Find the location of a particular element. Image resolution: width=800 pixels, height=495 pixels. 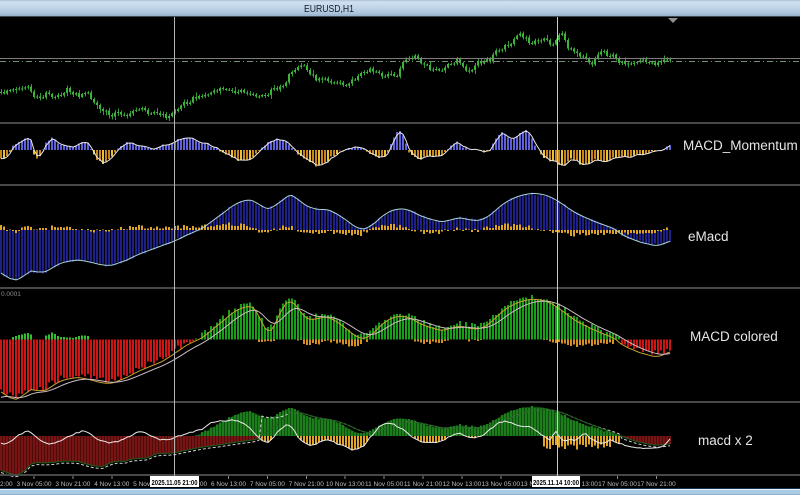

svg-text: 0.0001 is located at coordinates (11, 294).